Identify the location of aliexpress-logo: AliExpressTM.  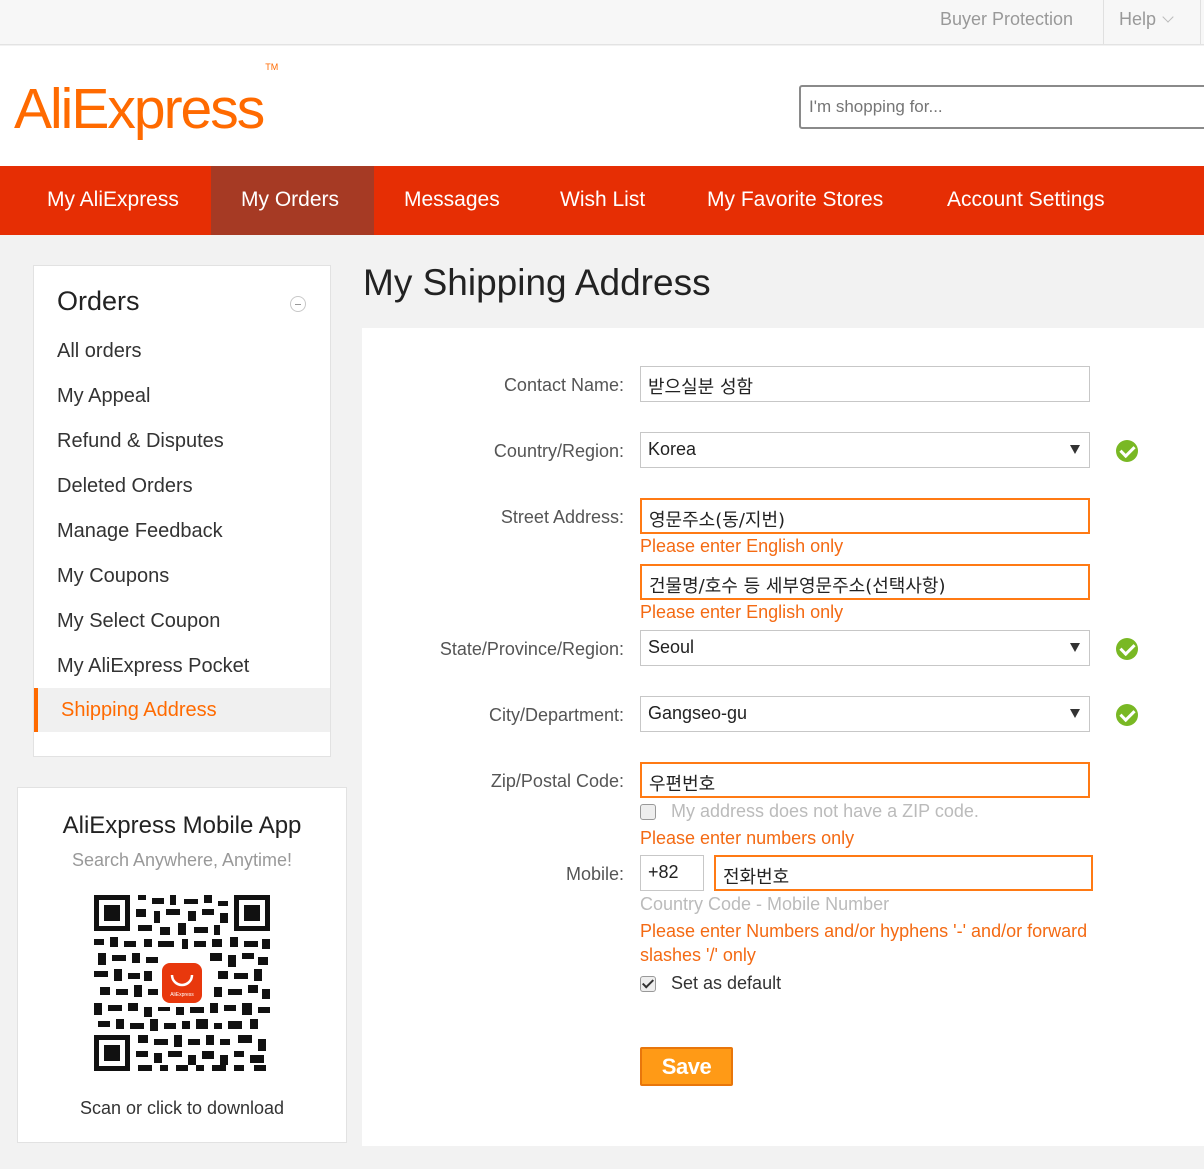
(146, 102).